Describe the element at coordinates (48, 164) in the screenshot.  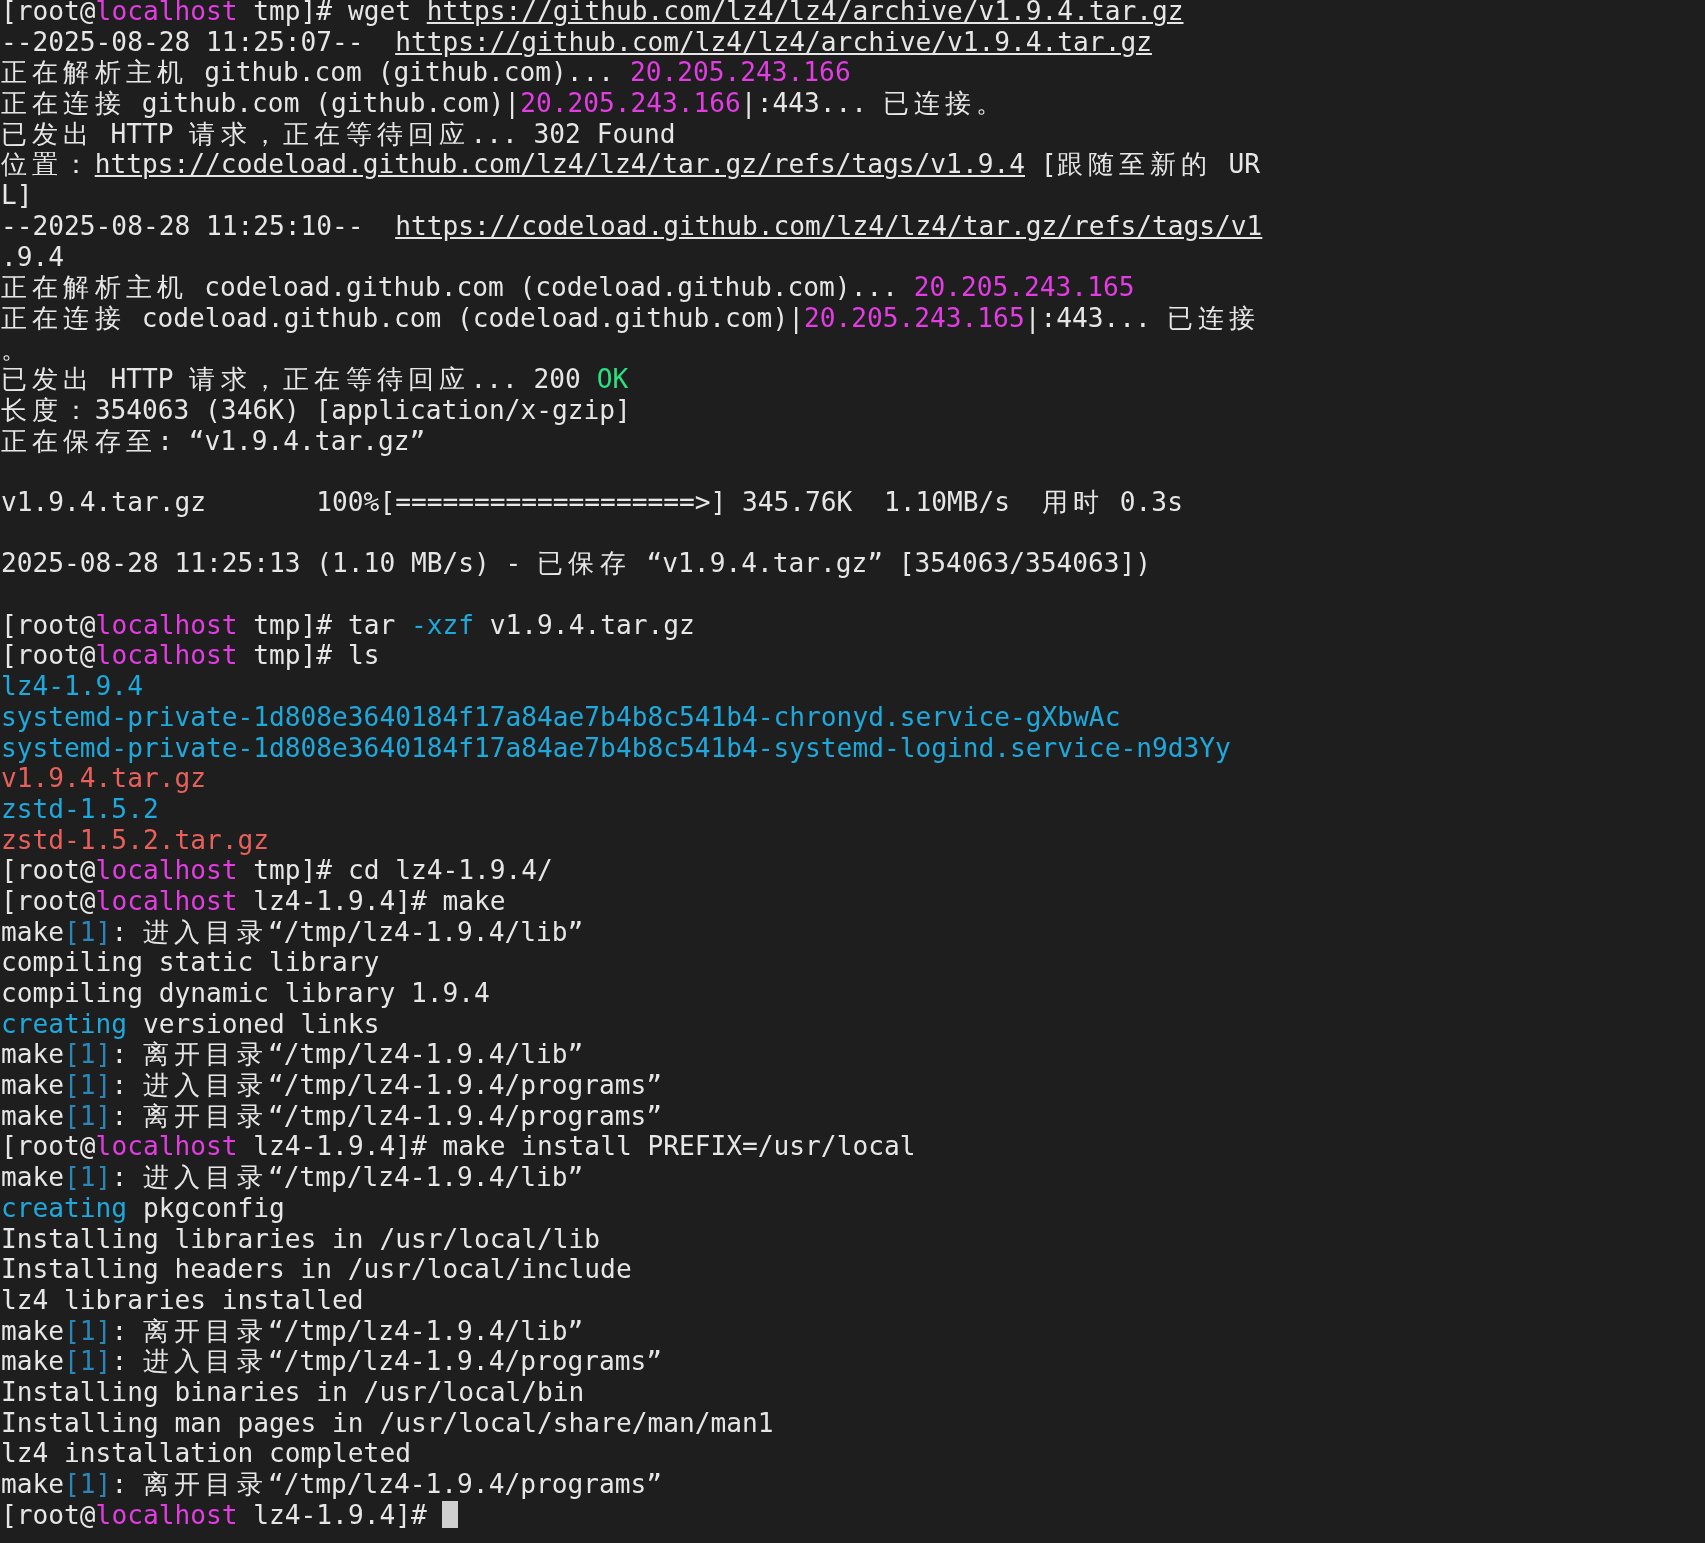
I see `terminal-text: 位置：` at that location.